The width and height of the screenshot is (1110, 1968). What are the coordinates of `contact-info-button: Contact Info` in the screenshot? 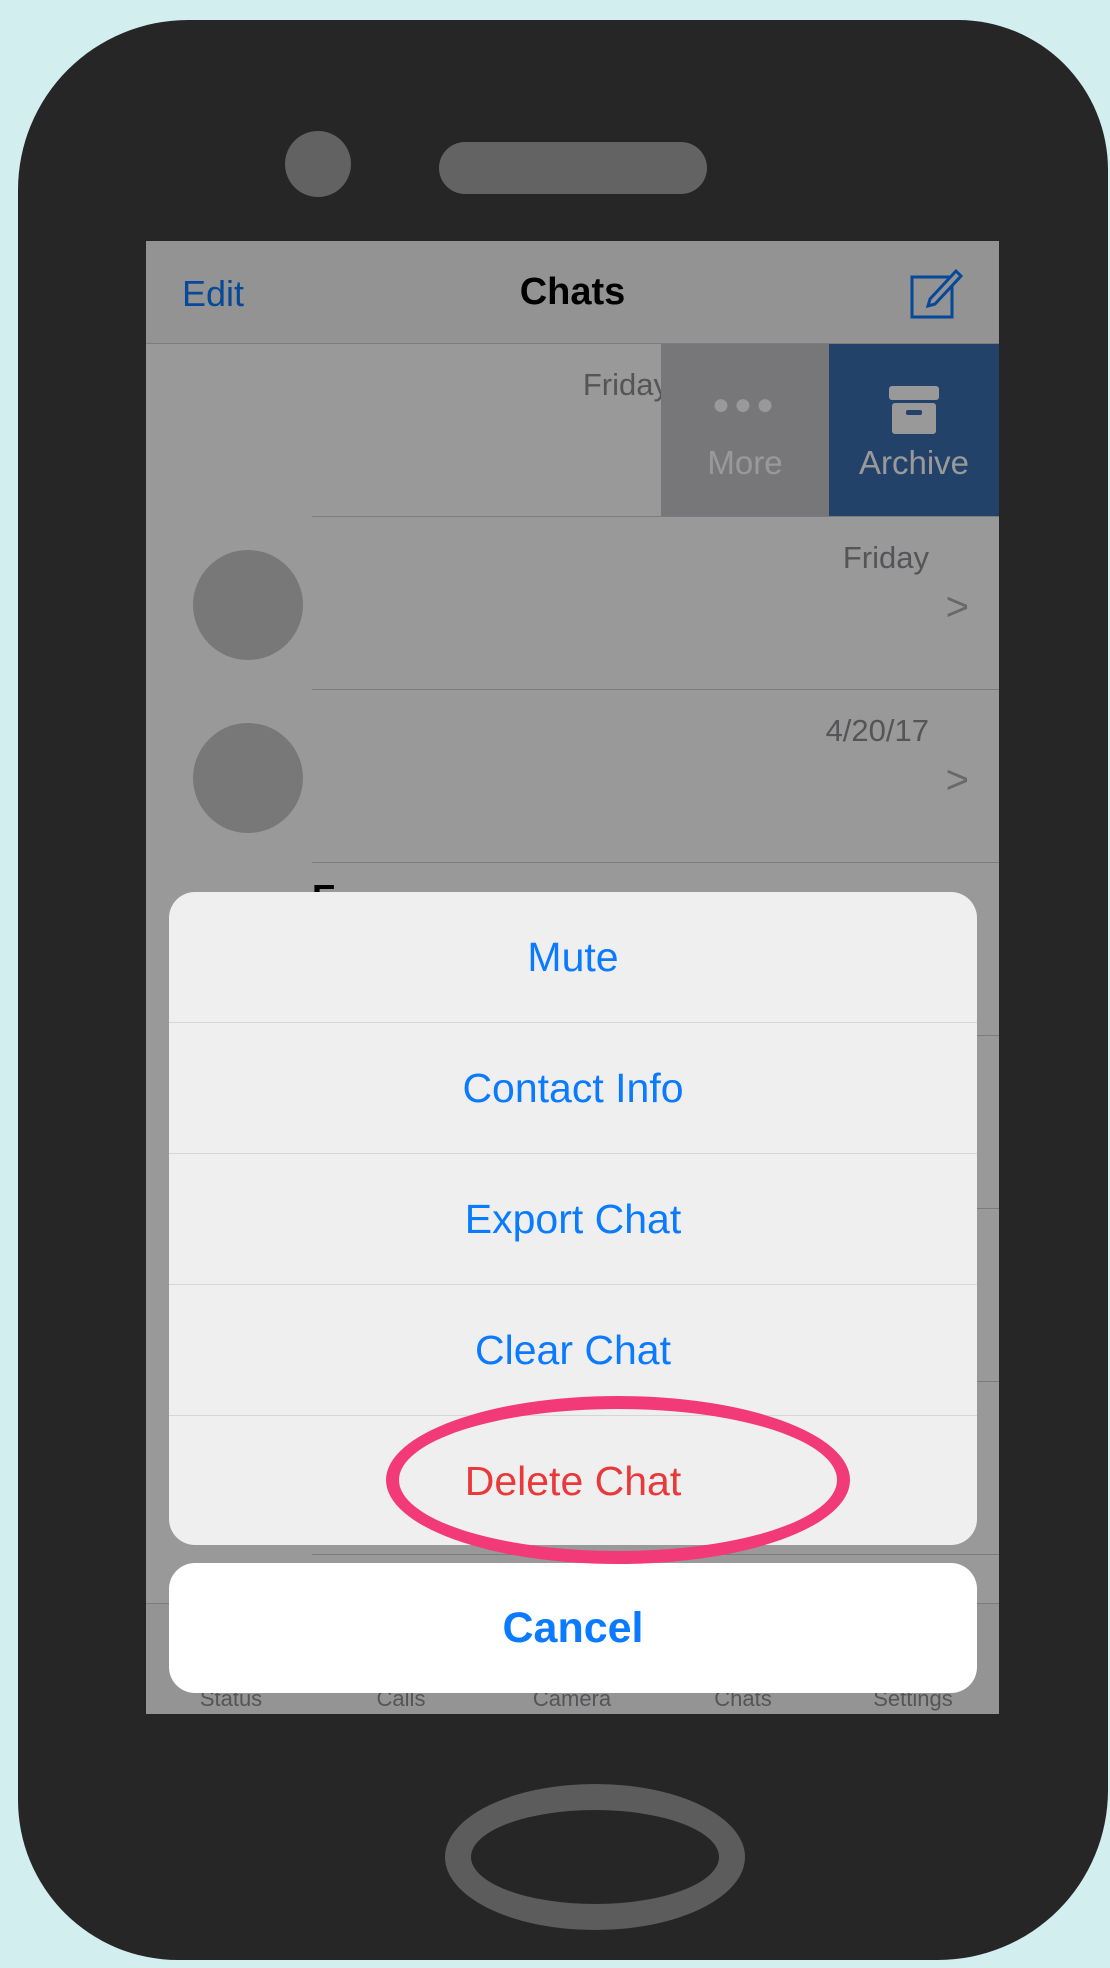 It's located at (573, 1088).